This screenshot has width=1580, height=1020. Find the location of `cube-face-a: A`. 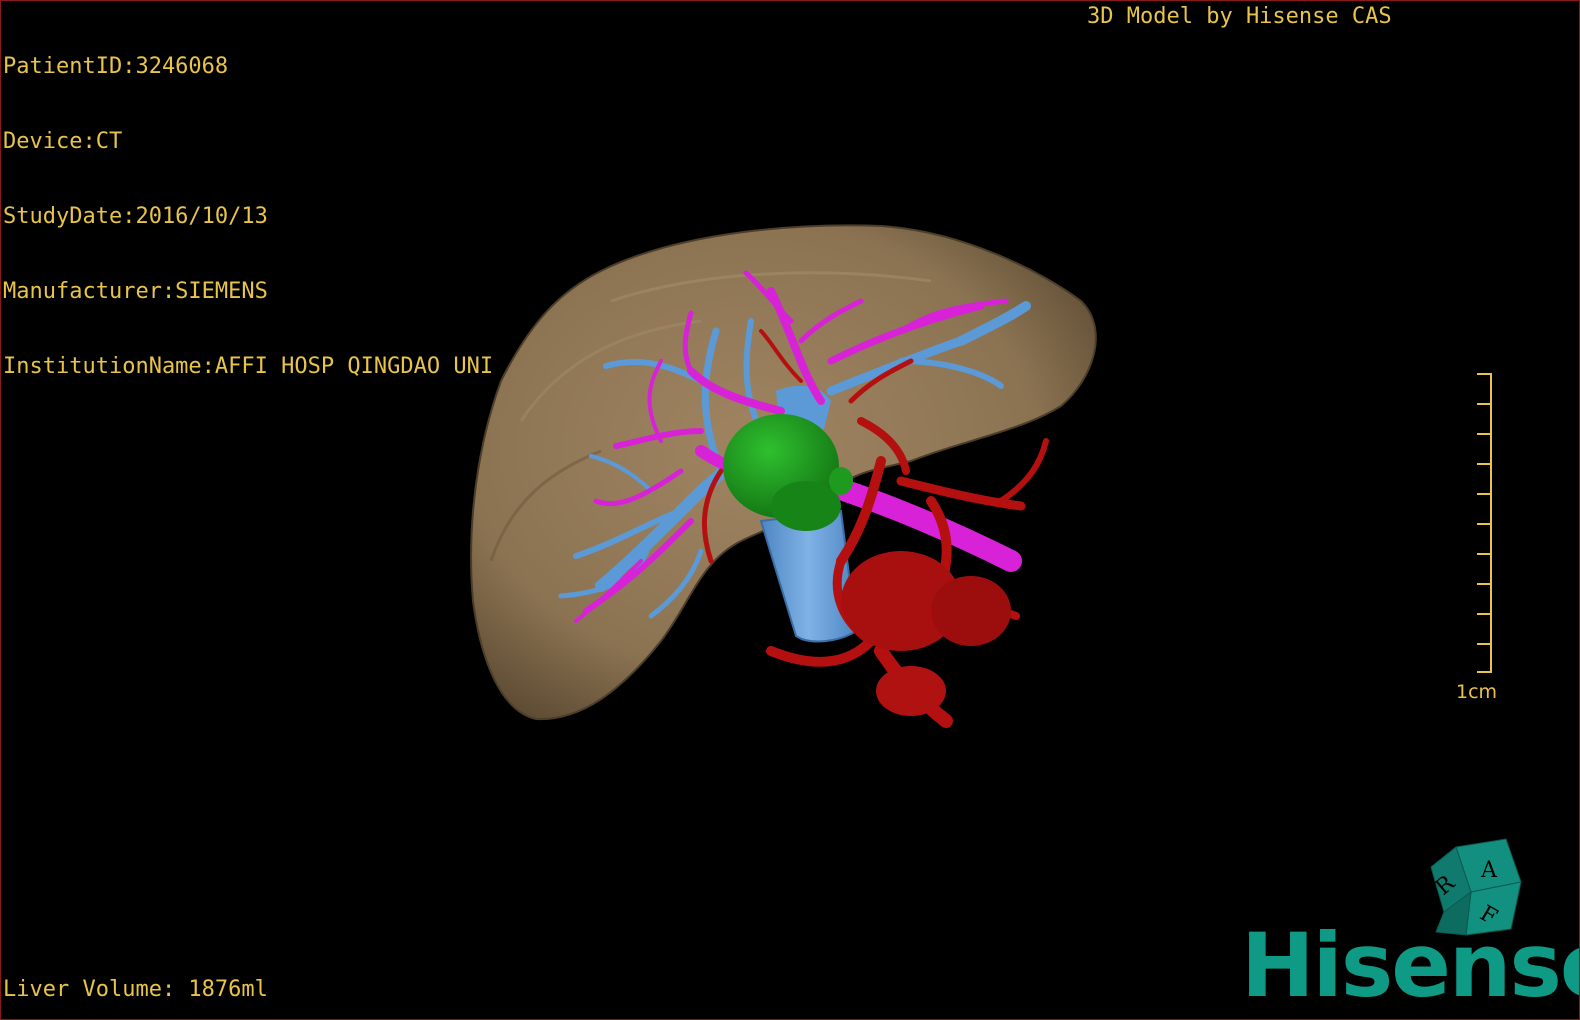

cube-face-a: A is located at coordinates (1489, 870).